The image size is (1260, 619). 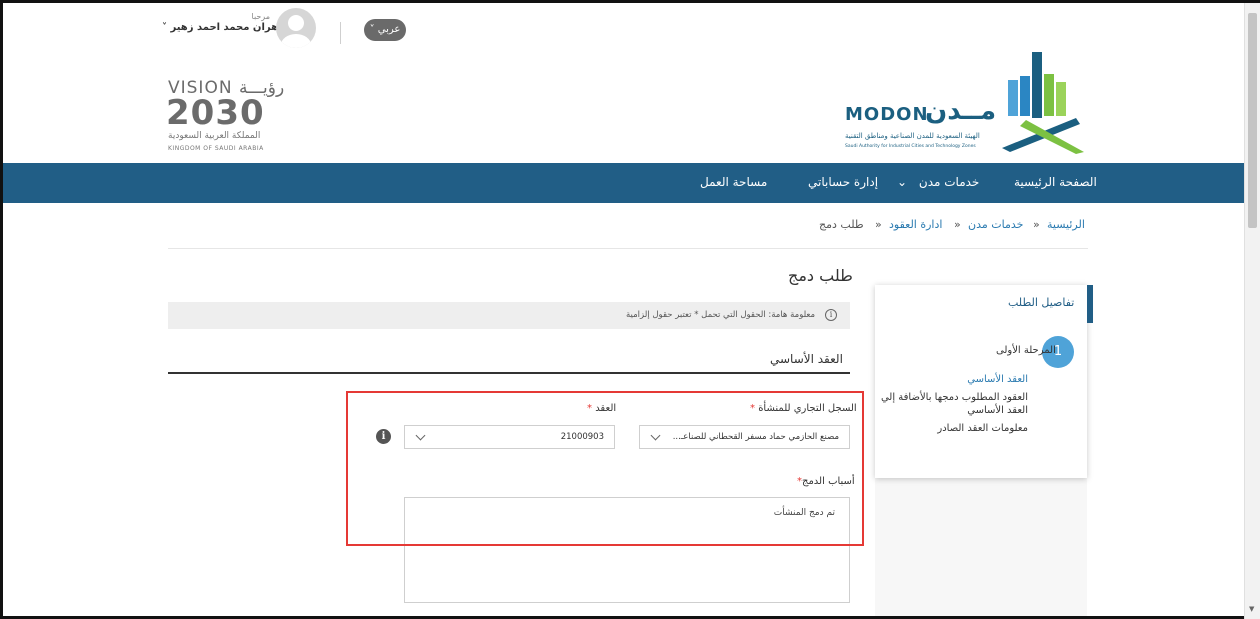 I want to click on breadcrumb-current: طلب دمج, so click(x=841, y=224).